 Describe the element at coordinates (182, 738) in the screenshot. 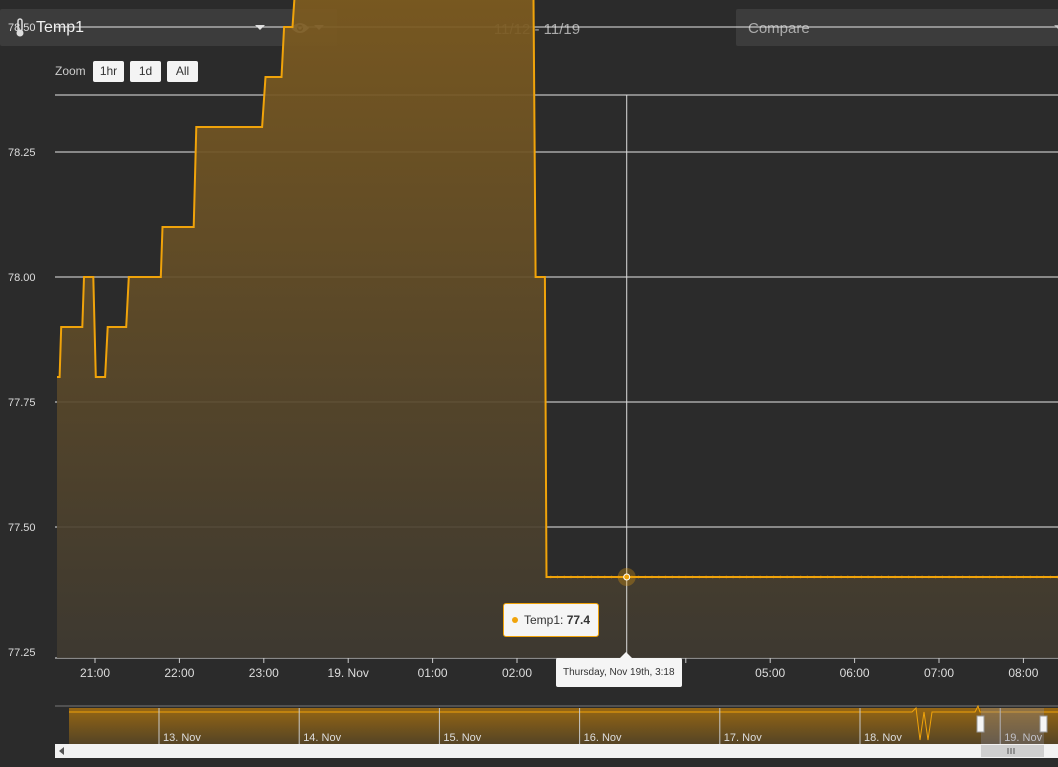

I see `navigator-label: 13. Nov` at that location.